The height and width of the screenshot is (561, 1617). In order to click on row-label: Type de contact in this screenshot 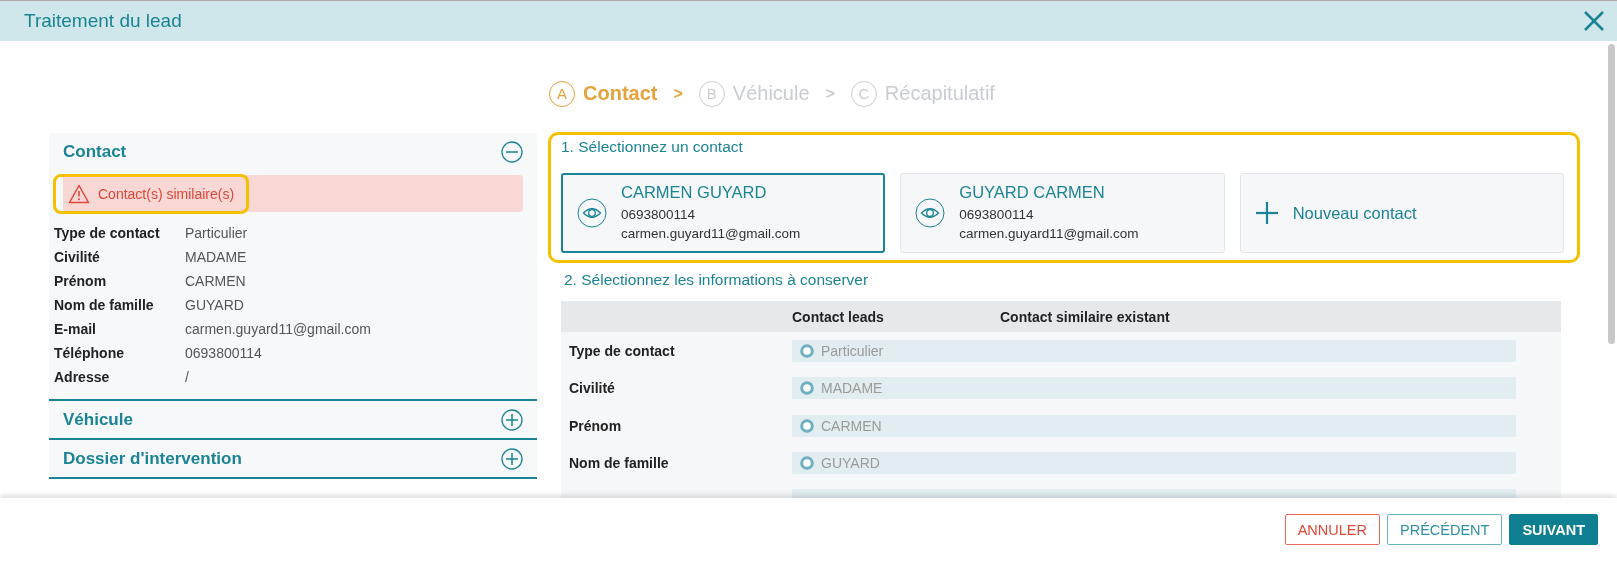, I will do `click(622, 350)`.